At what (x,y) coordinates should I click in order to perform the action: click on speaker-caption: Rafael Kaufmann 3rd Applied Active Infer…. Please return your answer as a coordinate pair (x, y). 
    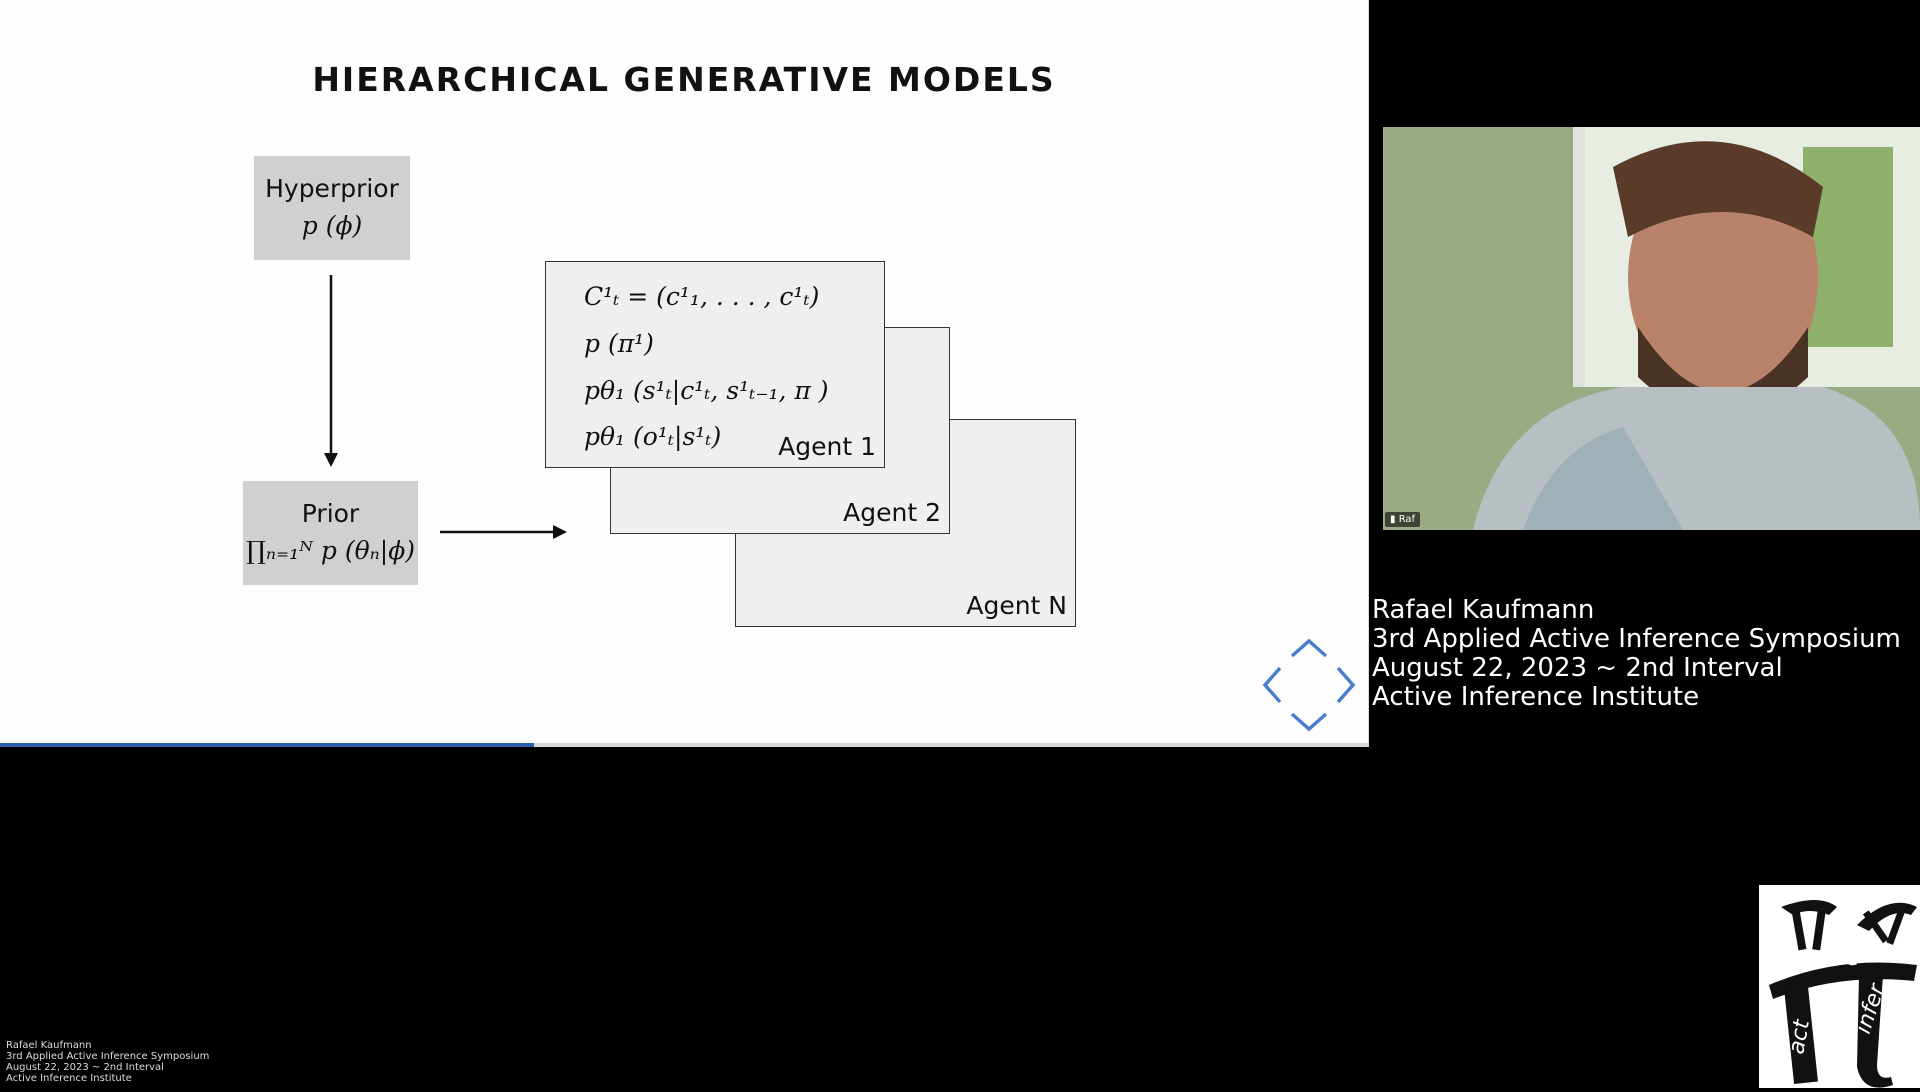
    Looking at the image, I should click on (1636, 654).